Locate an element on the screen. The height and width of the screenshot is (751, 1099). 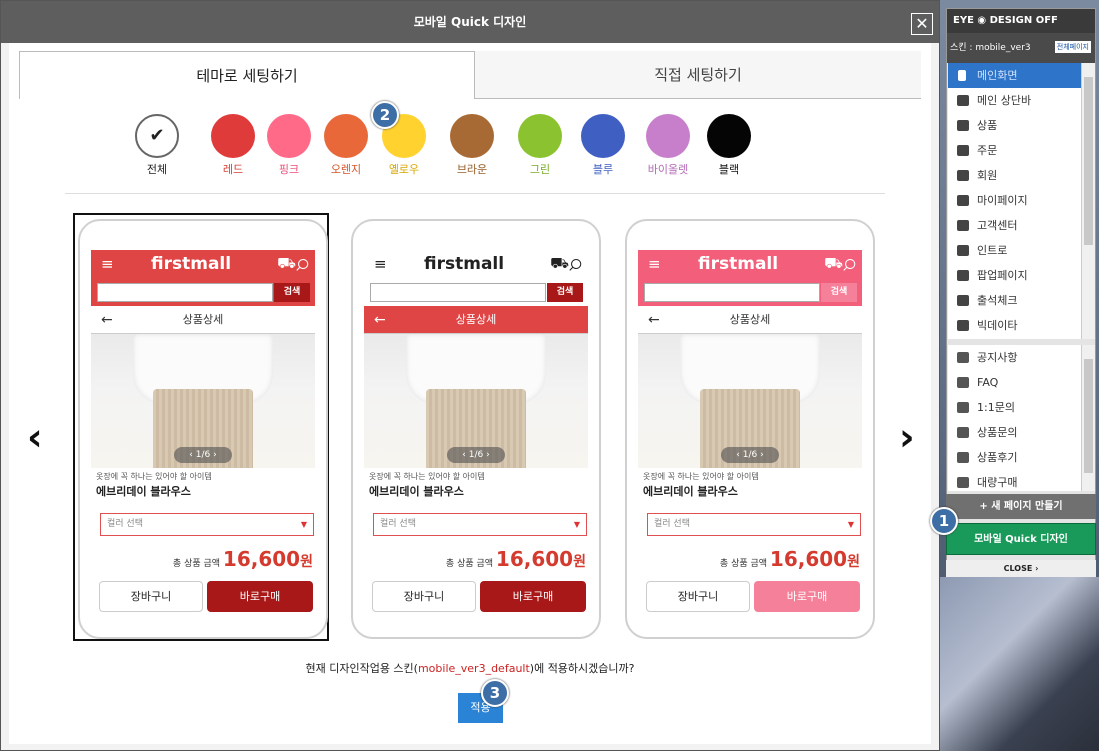
preview-currency: 원 is located at coordinates (853, 562).